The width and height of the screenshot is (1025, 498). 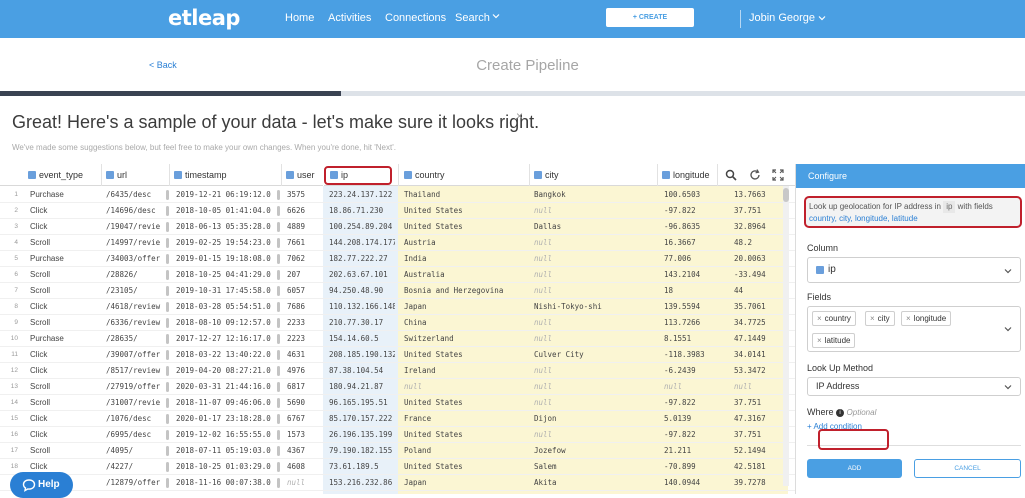 I want to click on table-cell: Japan, so click(x=415, y=306).